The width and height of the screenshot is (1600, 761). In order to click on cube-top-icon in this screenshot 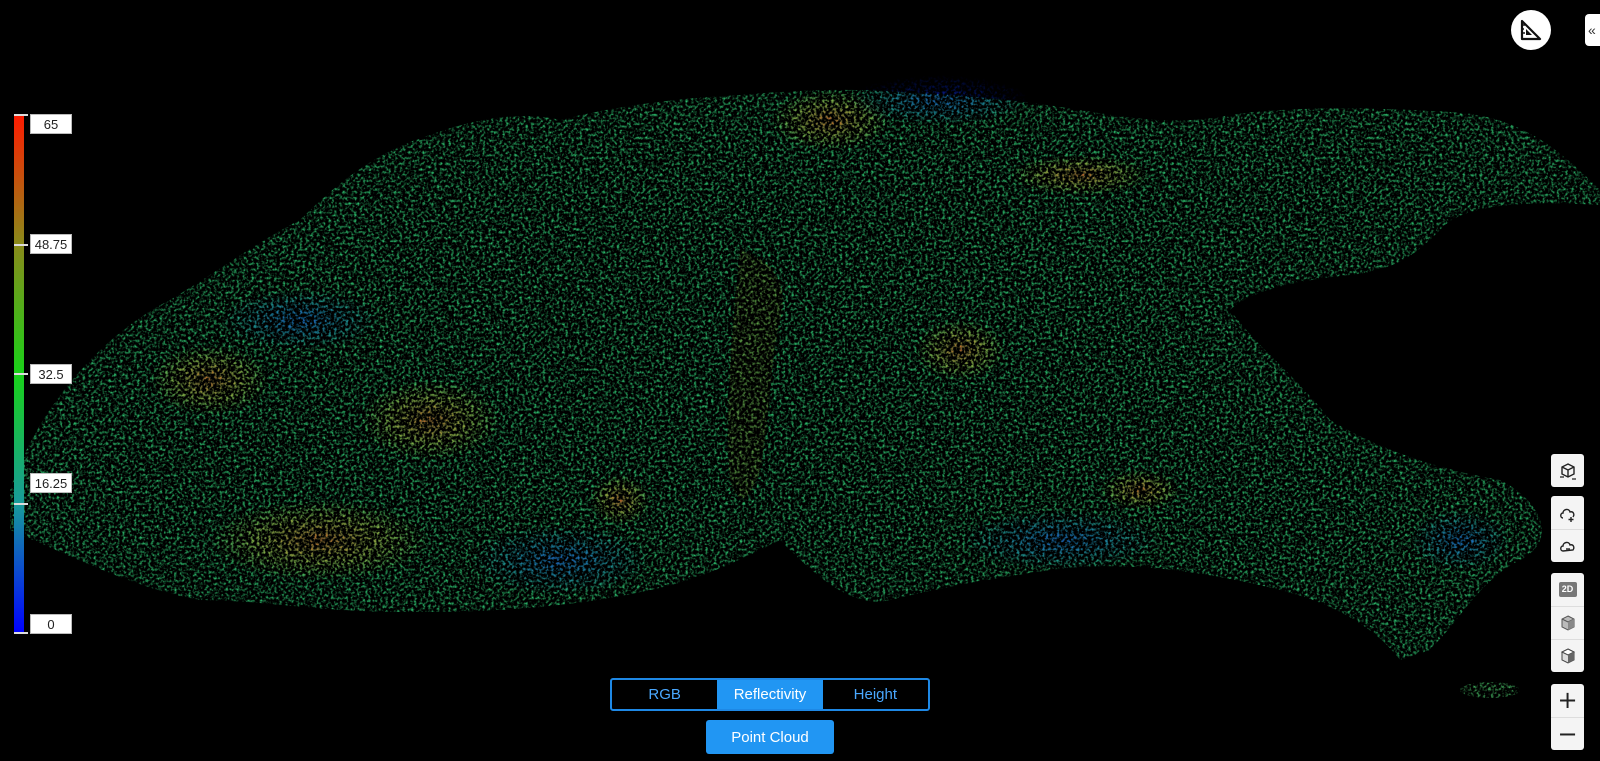, I will do `click(1567, 656)`.